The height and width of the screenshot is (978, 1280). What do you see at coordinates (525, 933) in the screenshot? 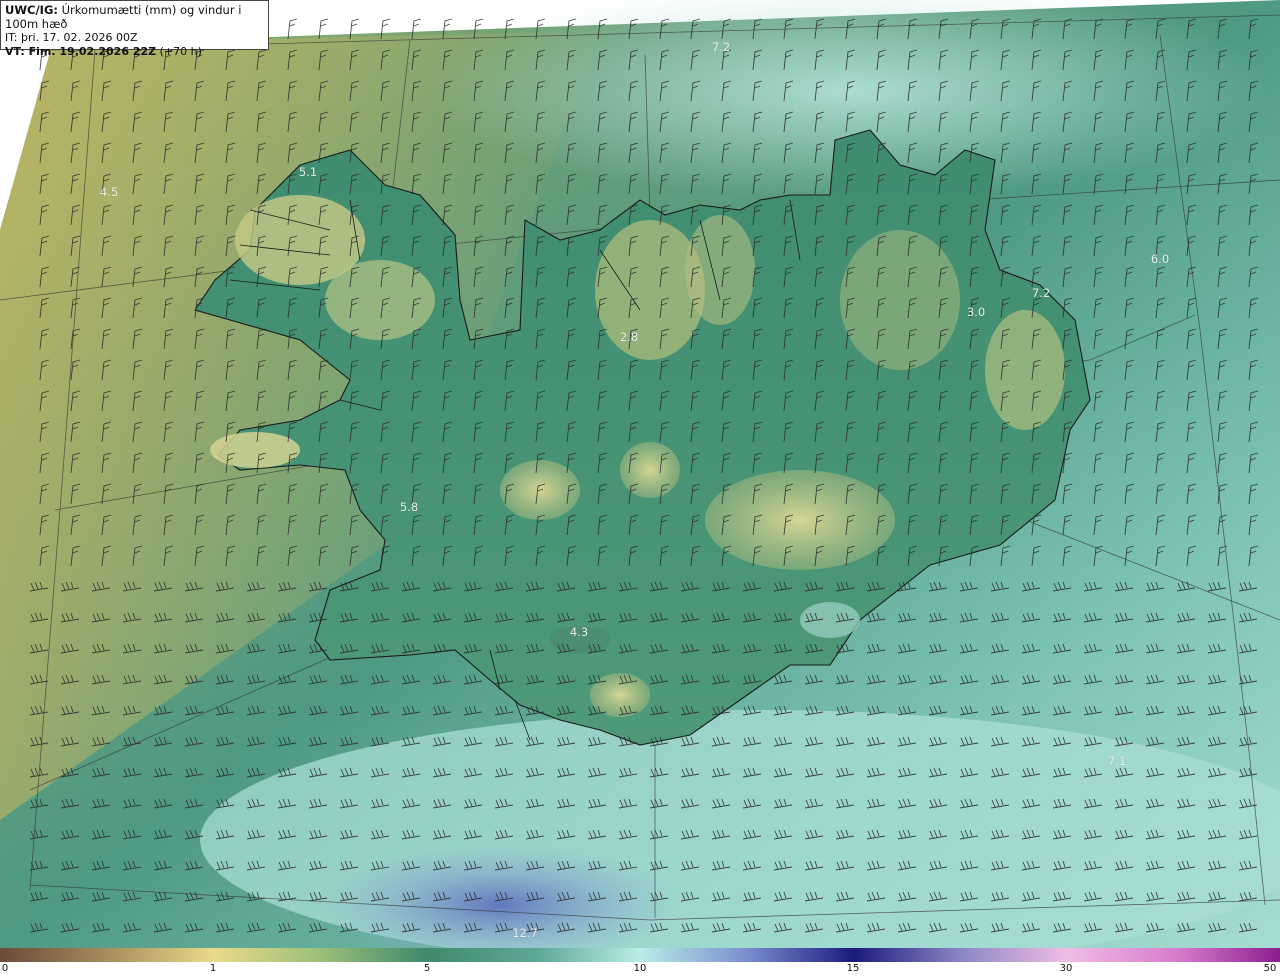
I see `map-value-label: 12.7` at bounding box center [525, 933].